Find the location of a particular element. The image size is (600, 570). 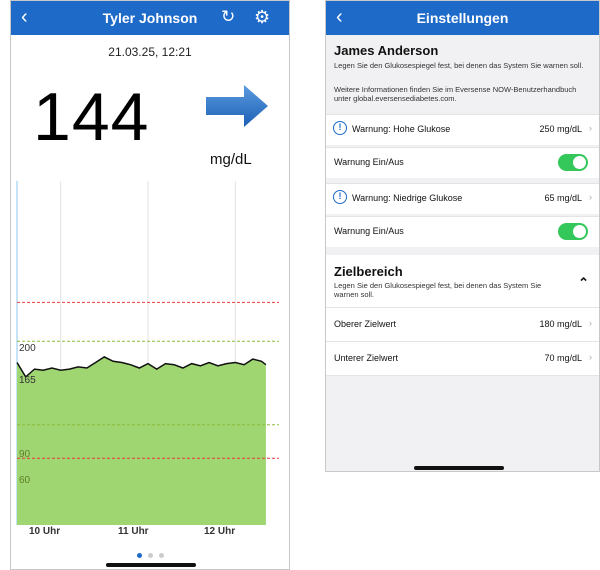

chevron-up-icon: ⌃ is located at coordinates (583, 283).